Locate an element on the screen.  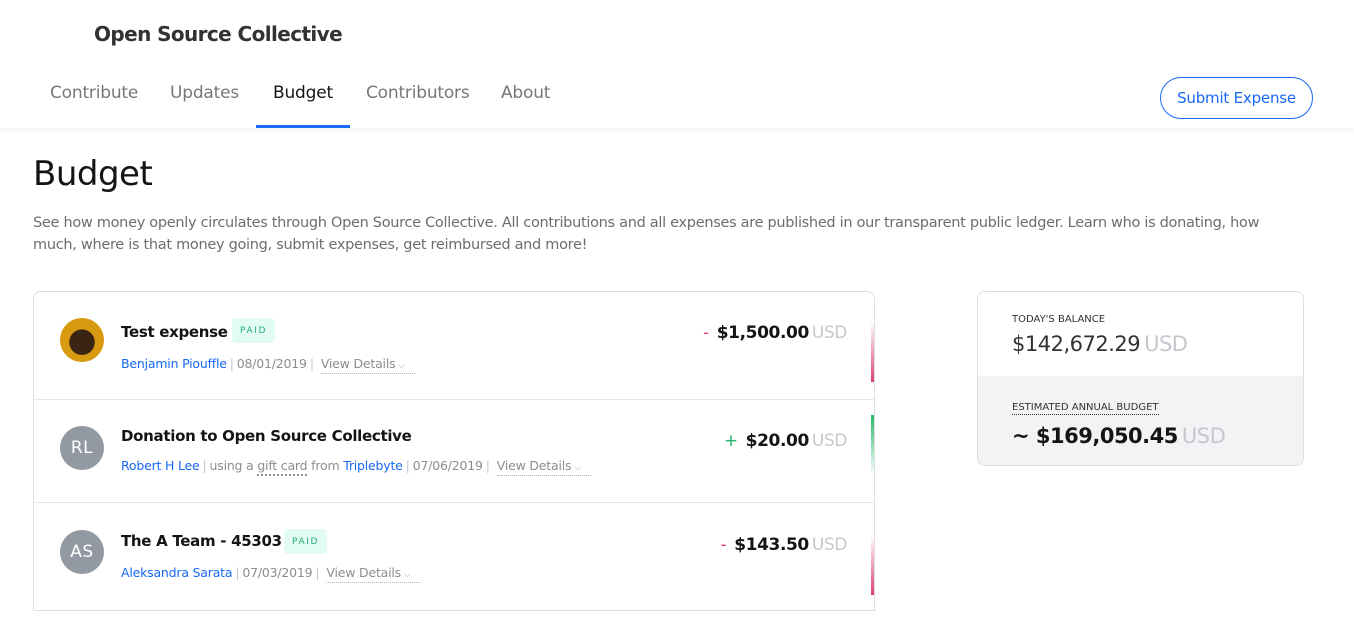
transaction-date: 07/06/2019 is located at coordinates (447, 465).